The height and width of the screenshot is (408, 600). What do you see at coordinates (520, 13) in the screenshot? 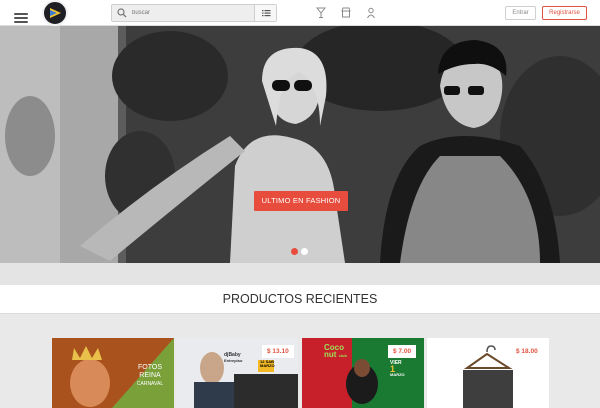
I see `login-button: Entrar` at bounding box center [520, 13].